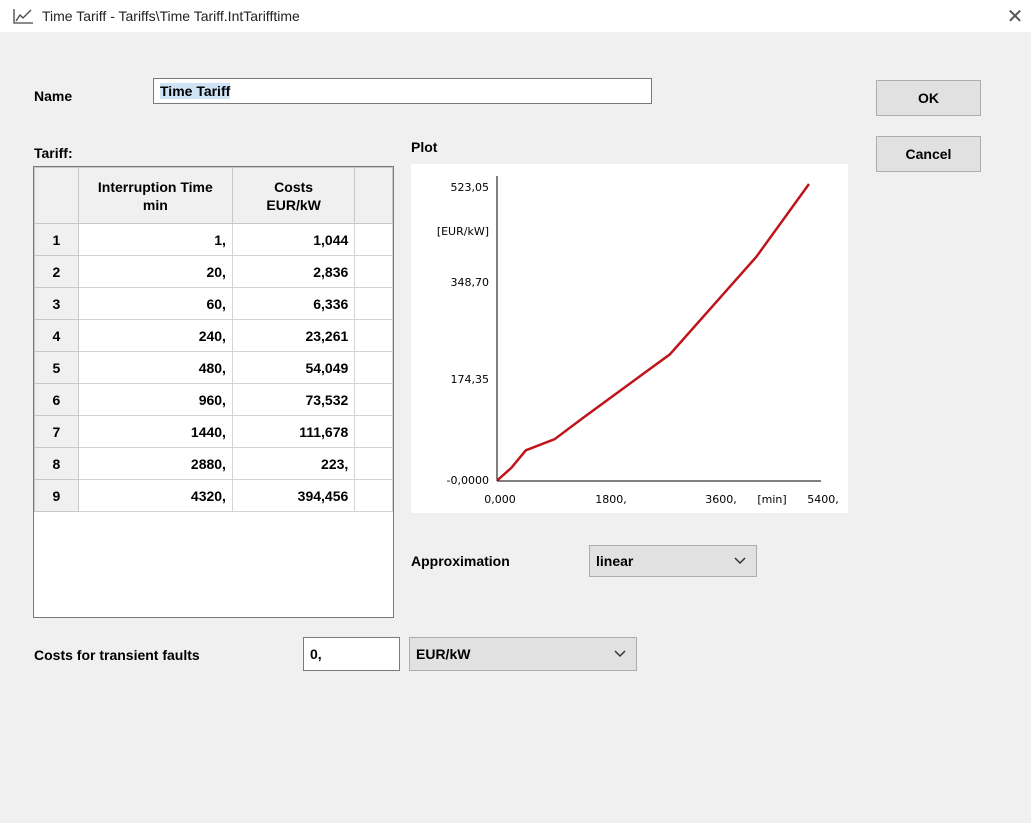  Describe the element at coordinates (293, 239) in the screenshot. I see `cost-cell: 1,044` at that location.